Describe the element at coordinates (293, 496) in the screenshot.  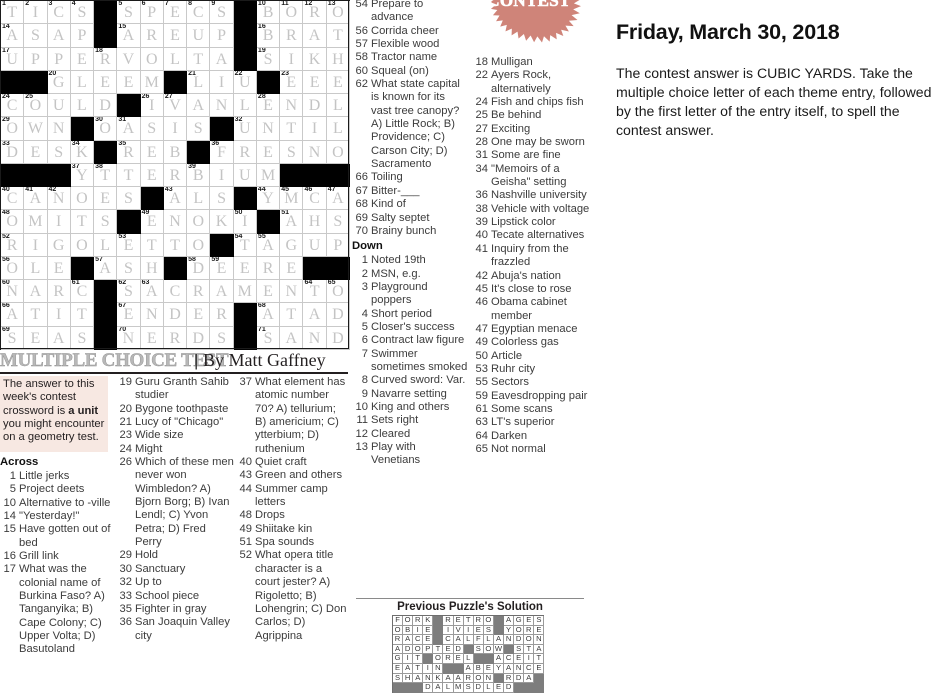
I see `clue-across-44: 44 Summer camp letters` at that location.